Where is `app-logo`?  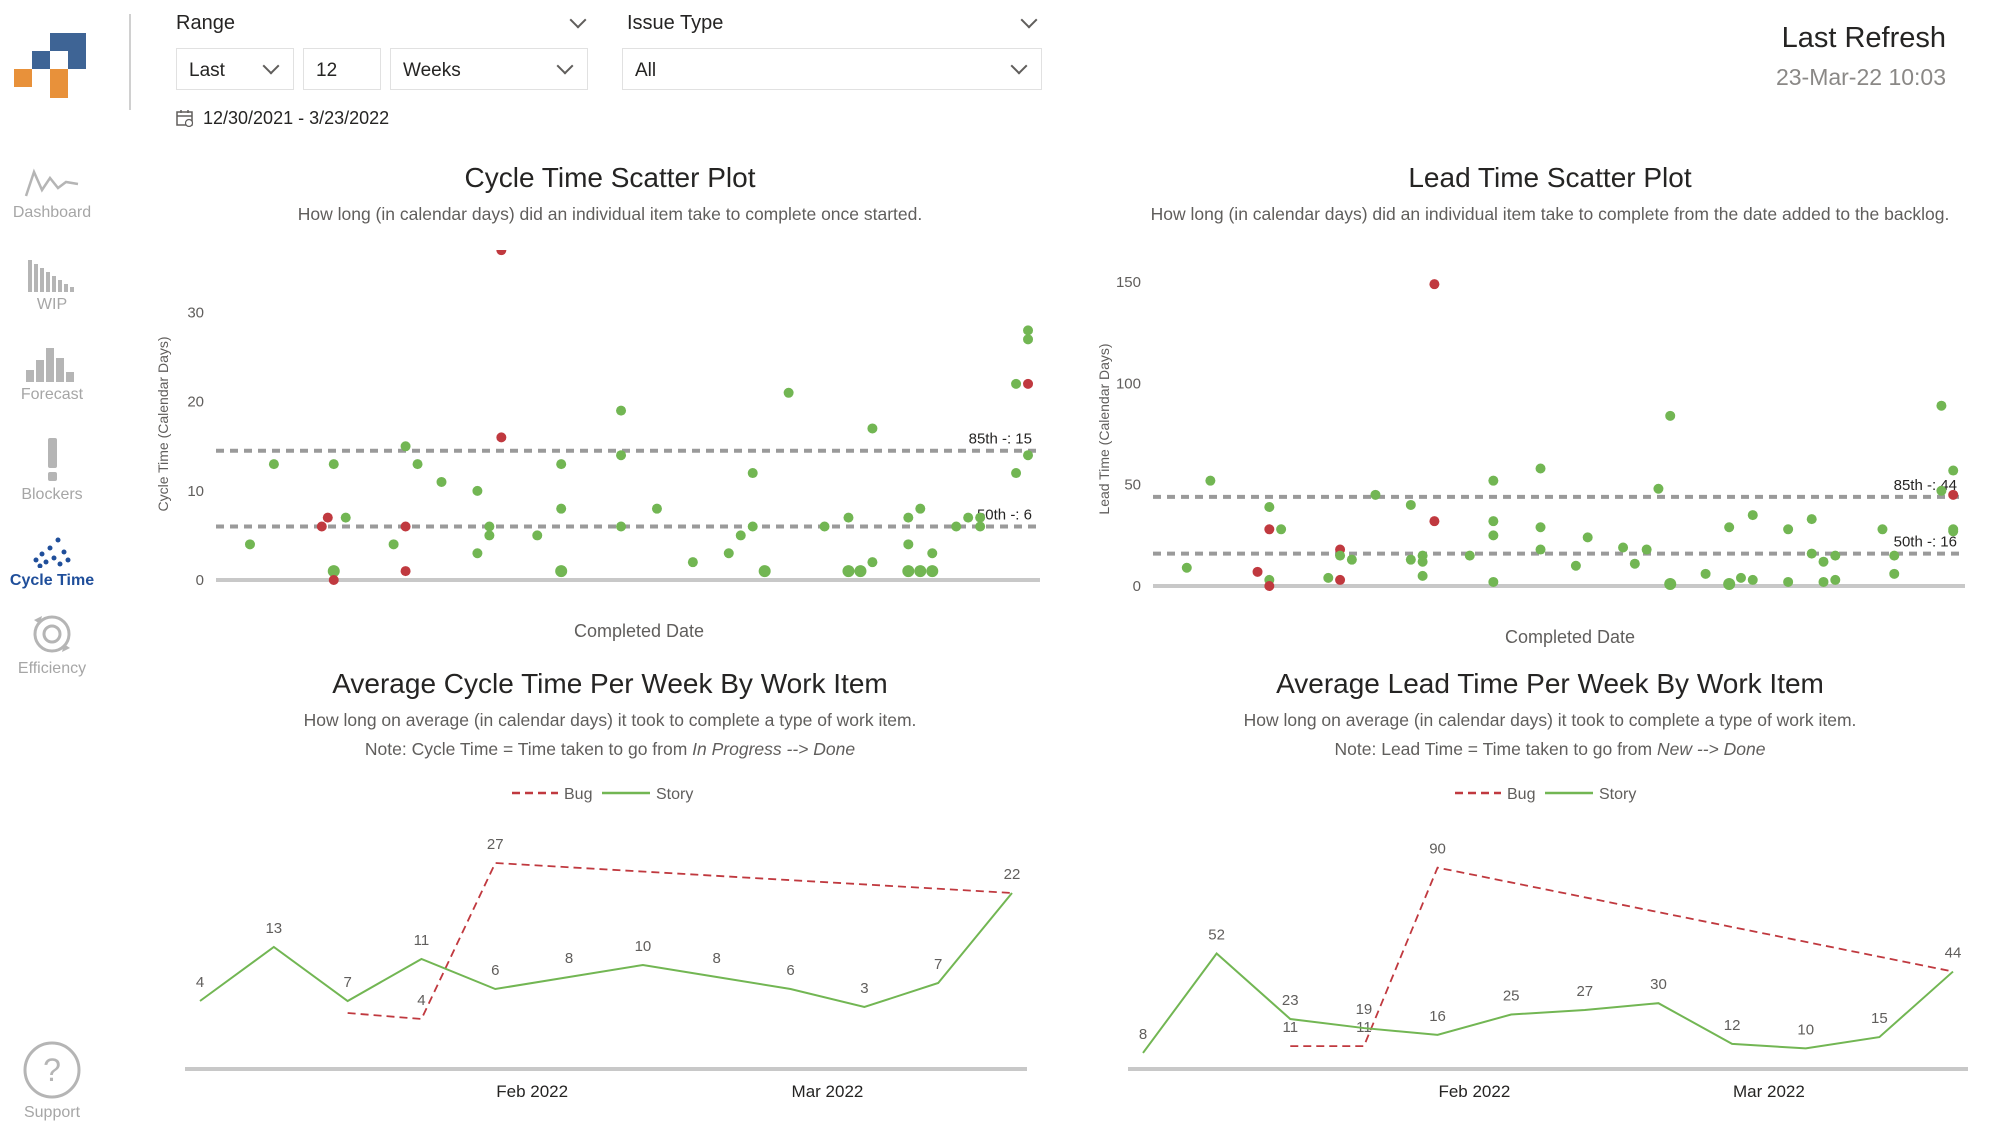
app-logo is located at coordinates (56, 62).